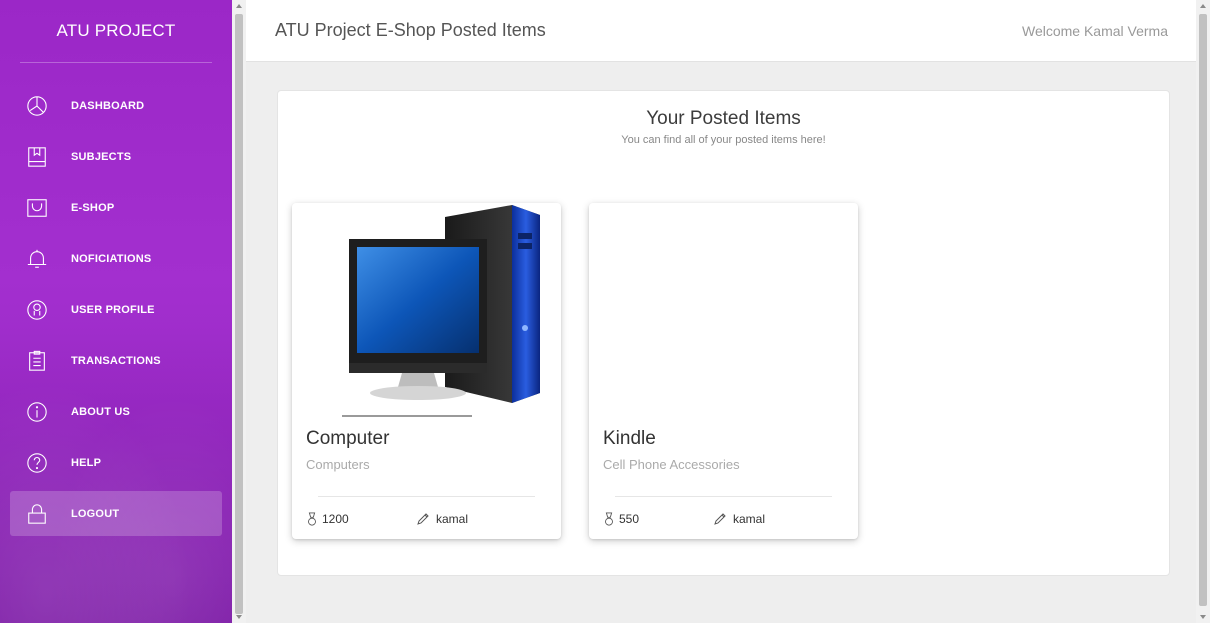 The width and height of the screenshot is (1210, 623). What do you see at coordinates (338, 464) in the screenshot?
I see `item-category: Computers` at bounding box center [338, 464].